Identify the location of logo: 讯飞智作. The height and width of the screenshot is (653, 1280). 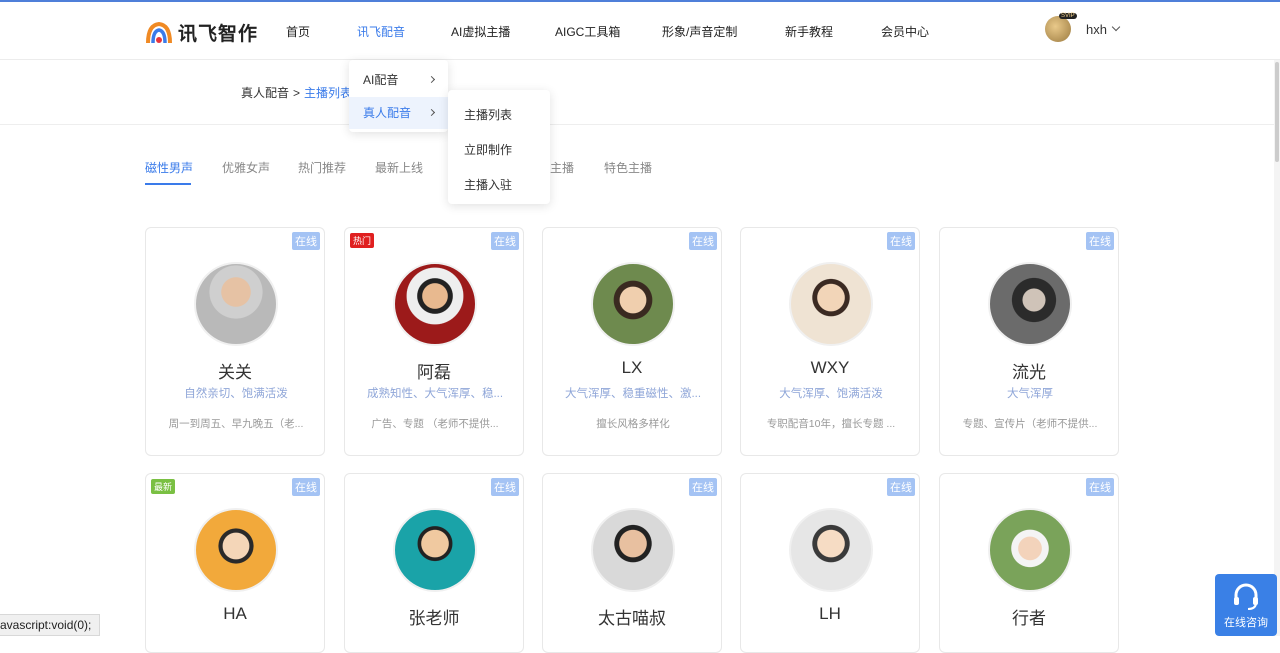
(201, 32).